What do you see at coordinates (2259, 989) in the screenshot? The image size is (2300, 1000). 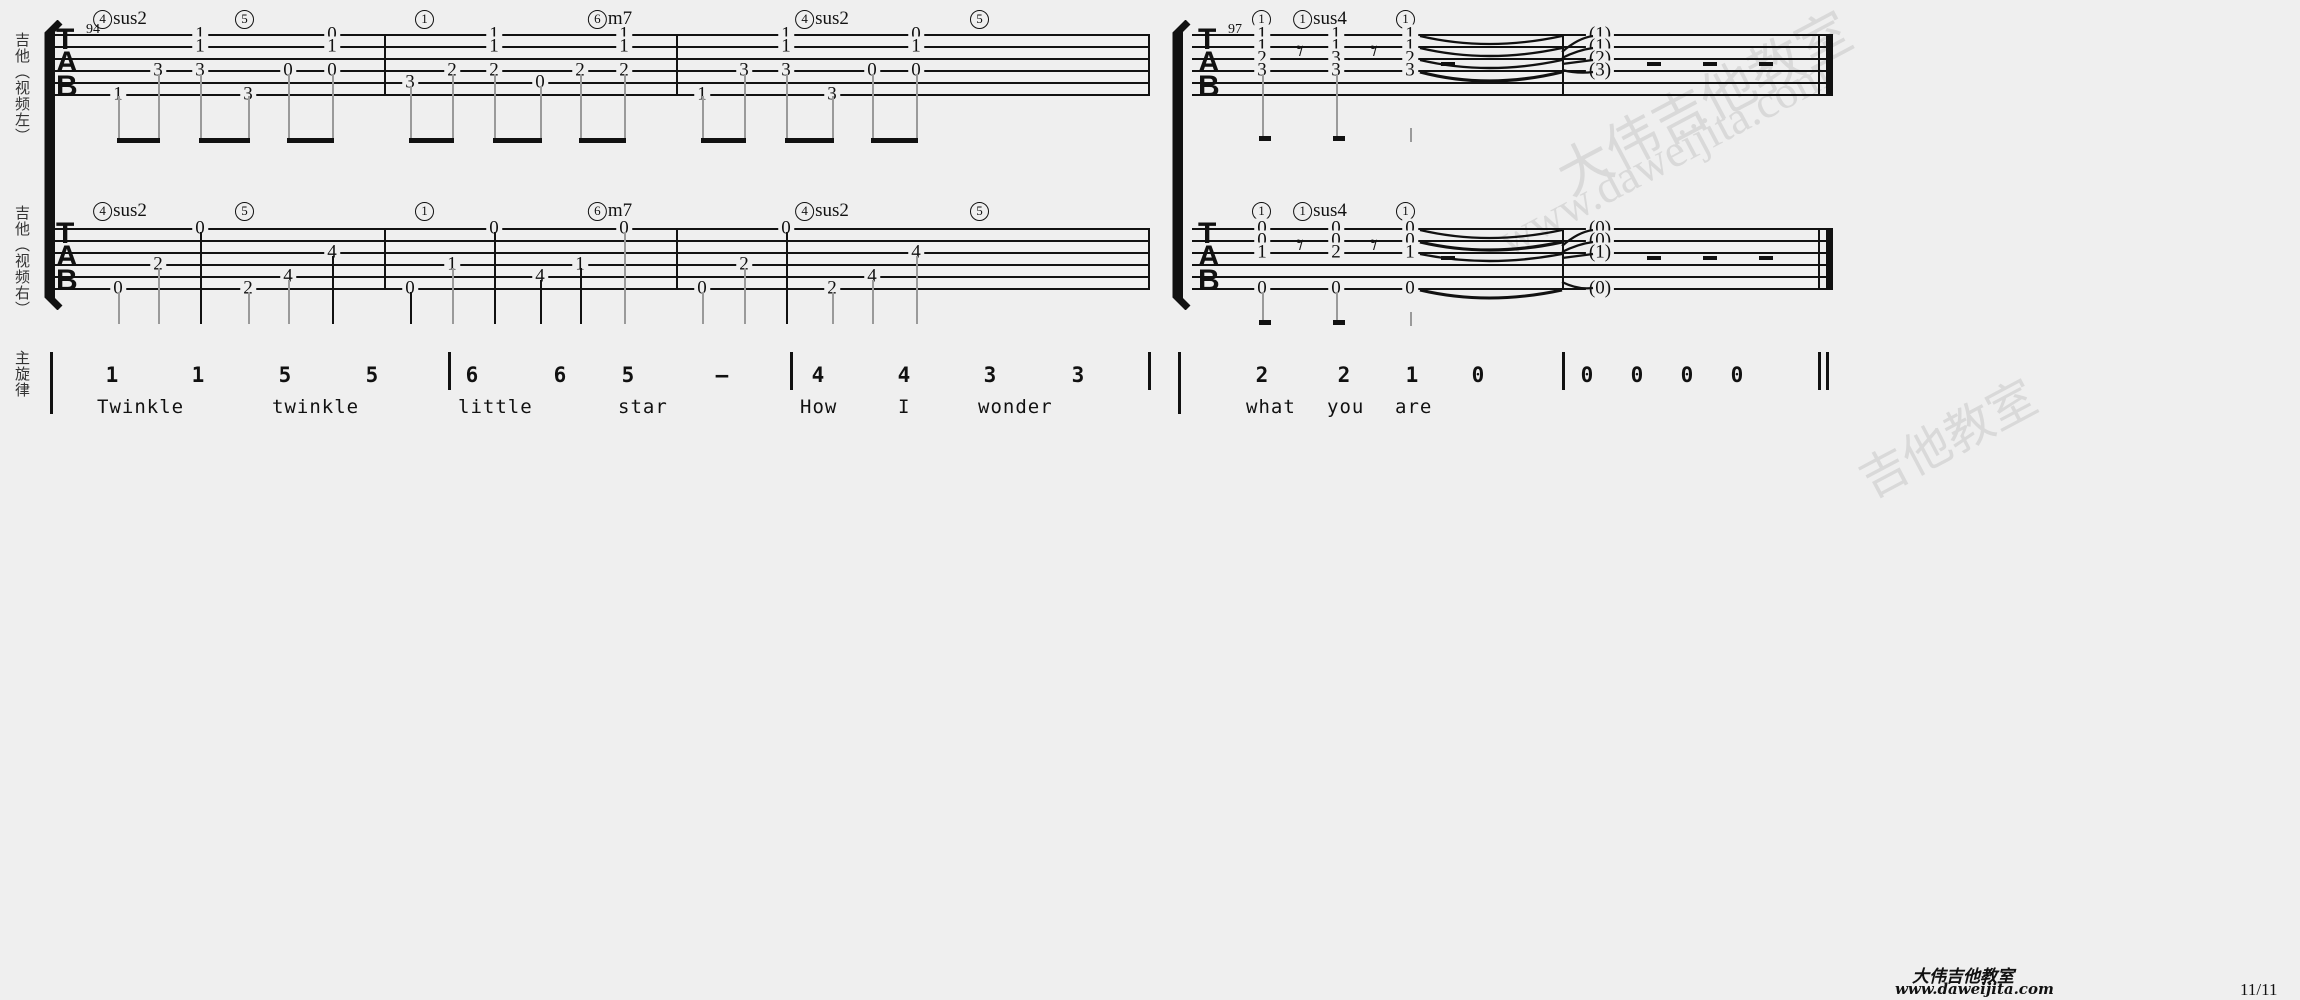 I see `page-number: 11/11` at bounding box center [2259, 989].